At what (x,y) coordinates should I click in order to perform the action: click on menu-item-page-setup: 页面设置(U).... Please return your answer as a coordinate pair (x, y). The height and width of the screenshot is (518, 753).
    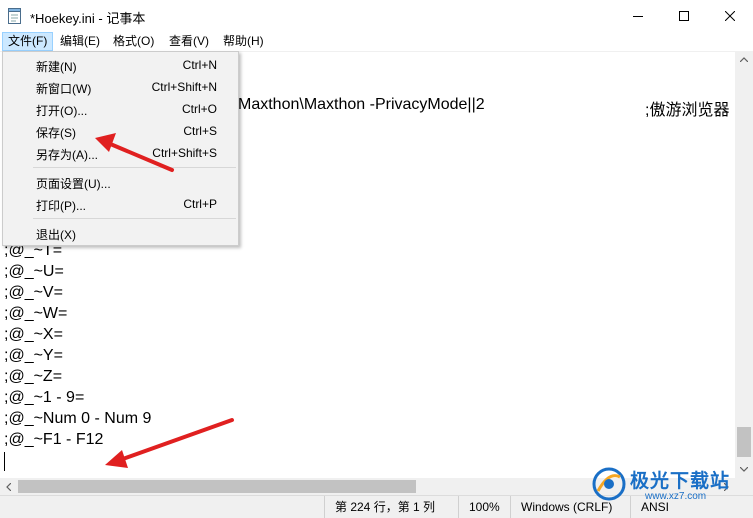
    Looking at the image, I should click on (120, 182).